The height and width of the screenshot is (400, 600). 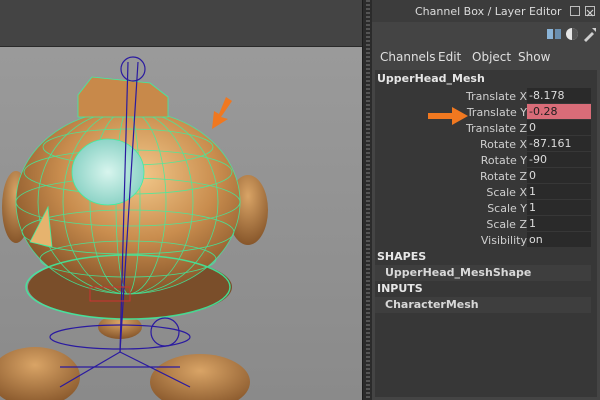 What do you see at coordinates (432, 304) in the screenshot?
I see `input-node-name: CharacterMesh` at bounding box center [432, 304].